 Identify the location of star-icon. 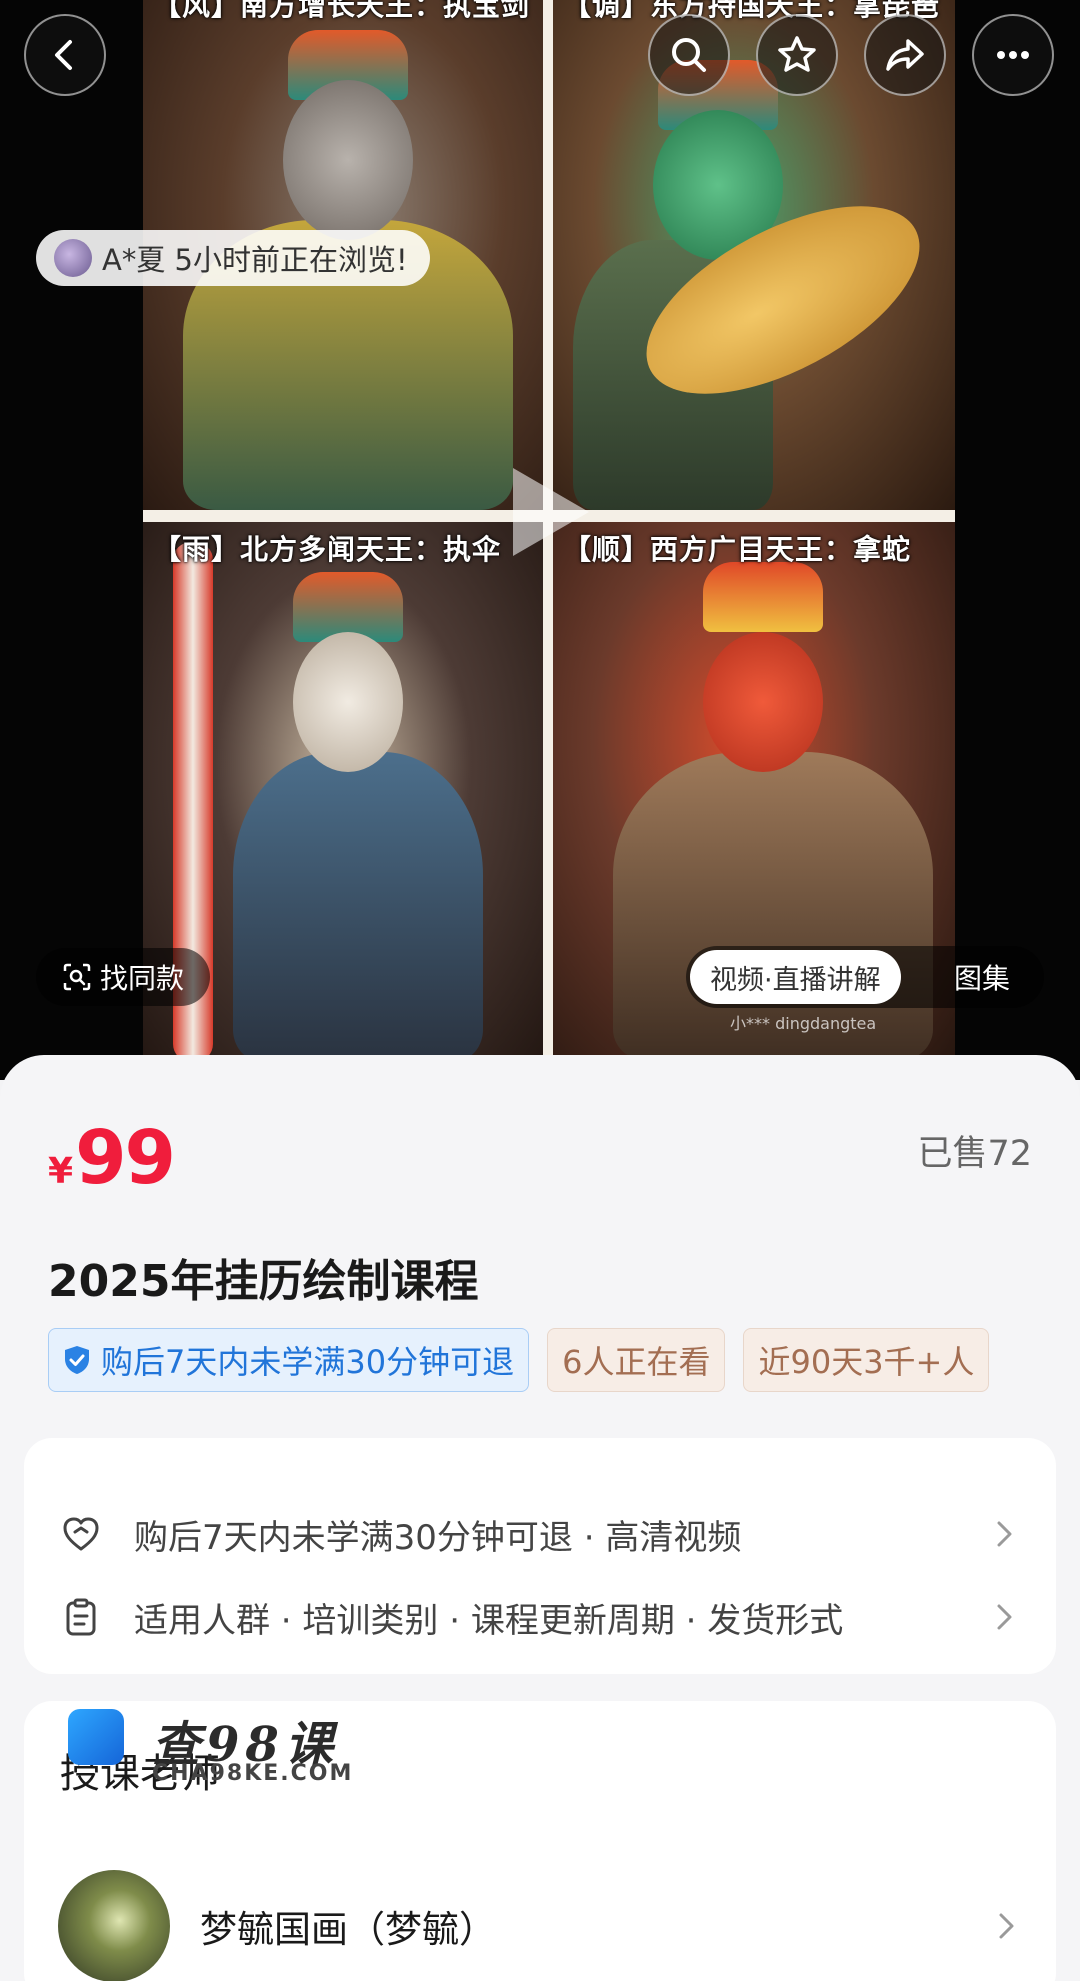
(797, 54).